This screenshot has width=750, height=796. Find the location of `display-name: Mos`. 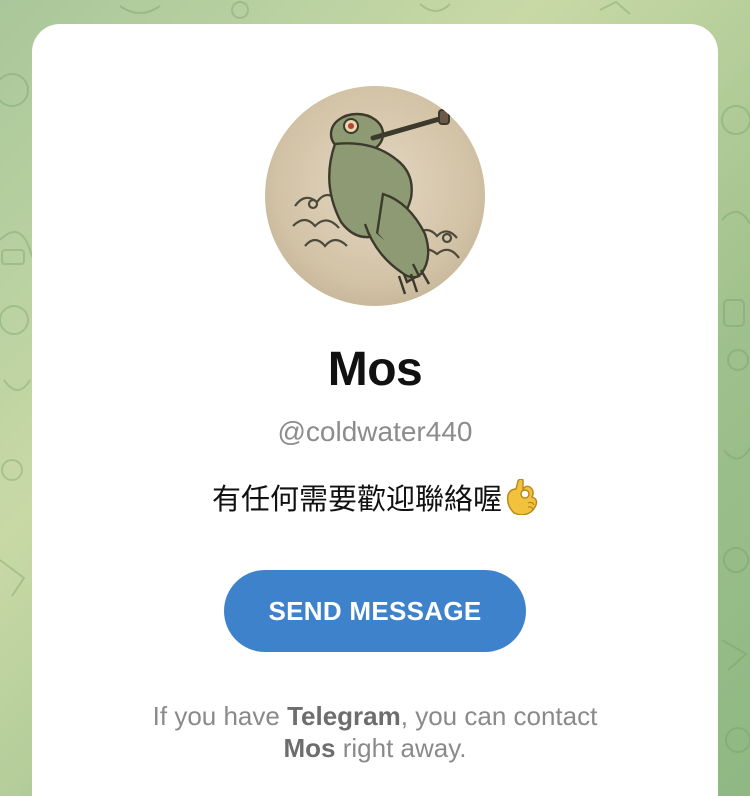

display-name: Mos is located at coordinates (375, 369).